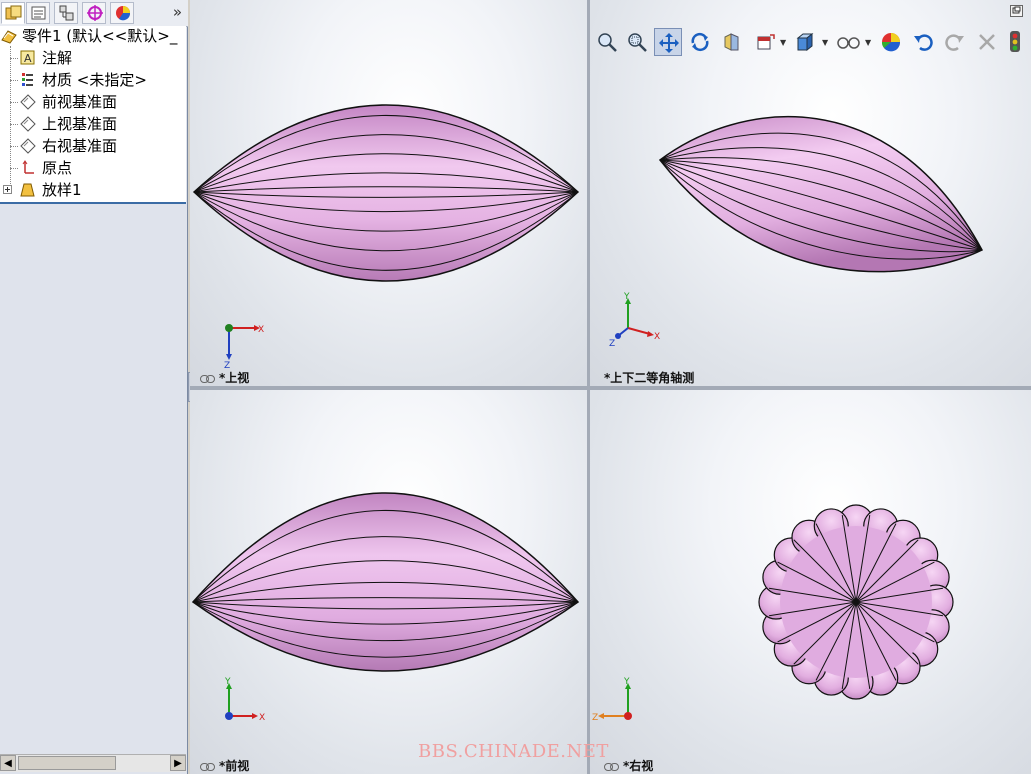  Describe the element at coordinates (57, 58) in the screenshot. I see `tree-item-label: 注解` at that location.